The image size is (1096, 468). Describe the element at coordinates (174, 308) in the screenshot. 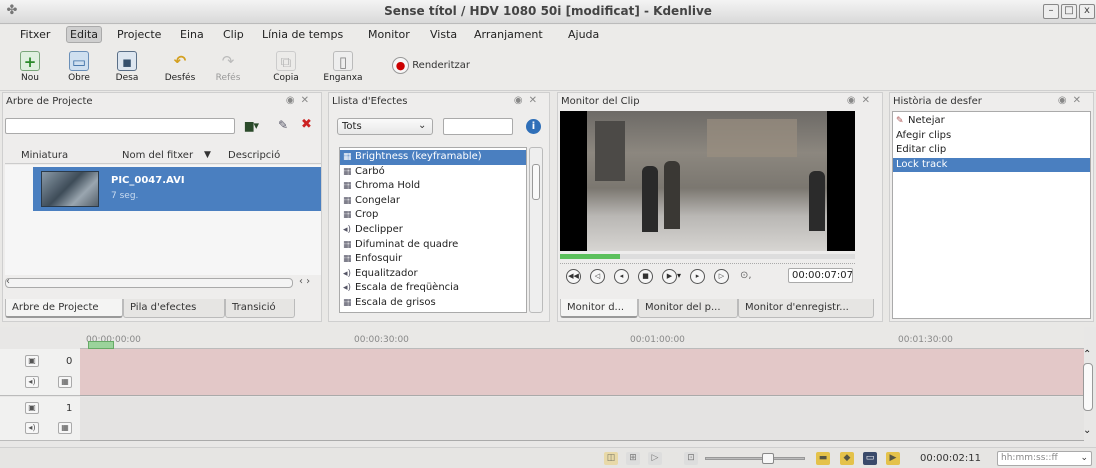

I see `tab-effect-stack: Pila d'efectes` at that location.